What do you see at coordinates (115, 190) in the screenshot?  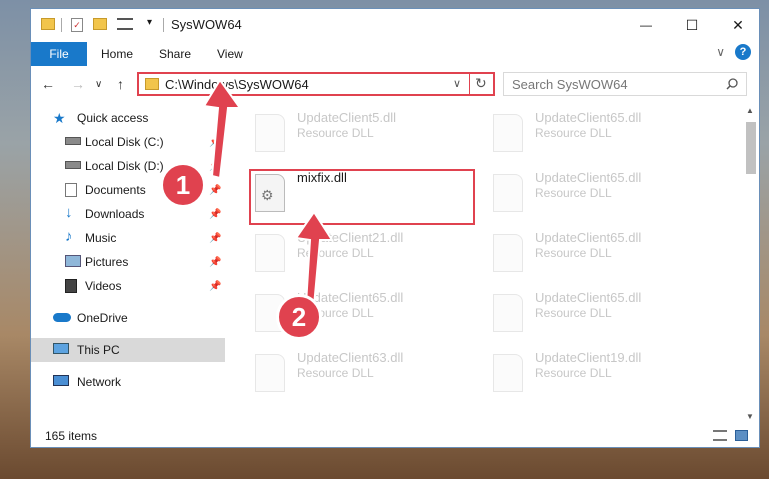 I see `sidebar-item-label: Documents` at bounding box center [115, 190].